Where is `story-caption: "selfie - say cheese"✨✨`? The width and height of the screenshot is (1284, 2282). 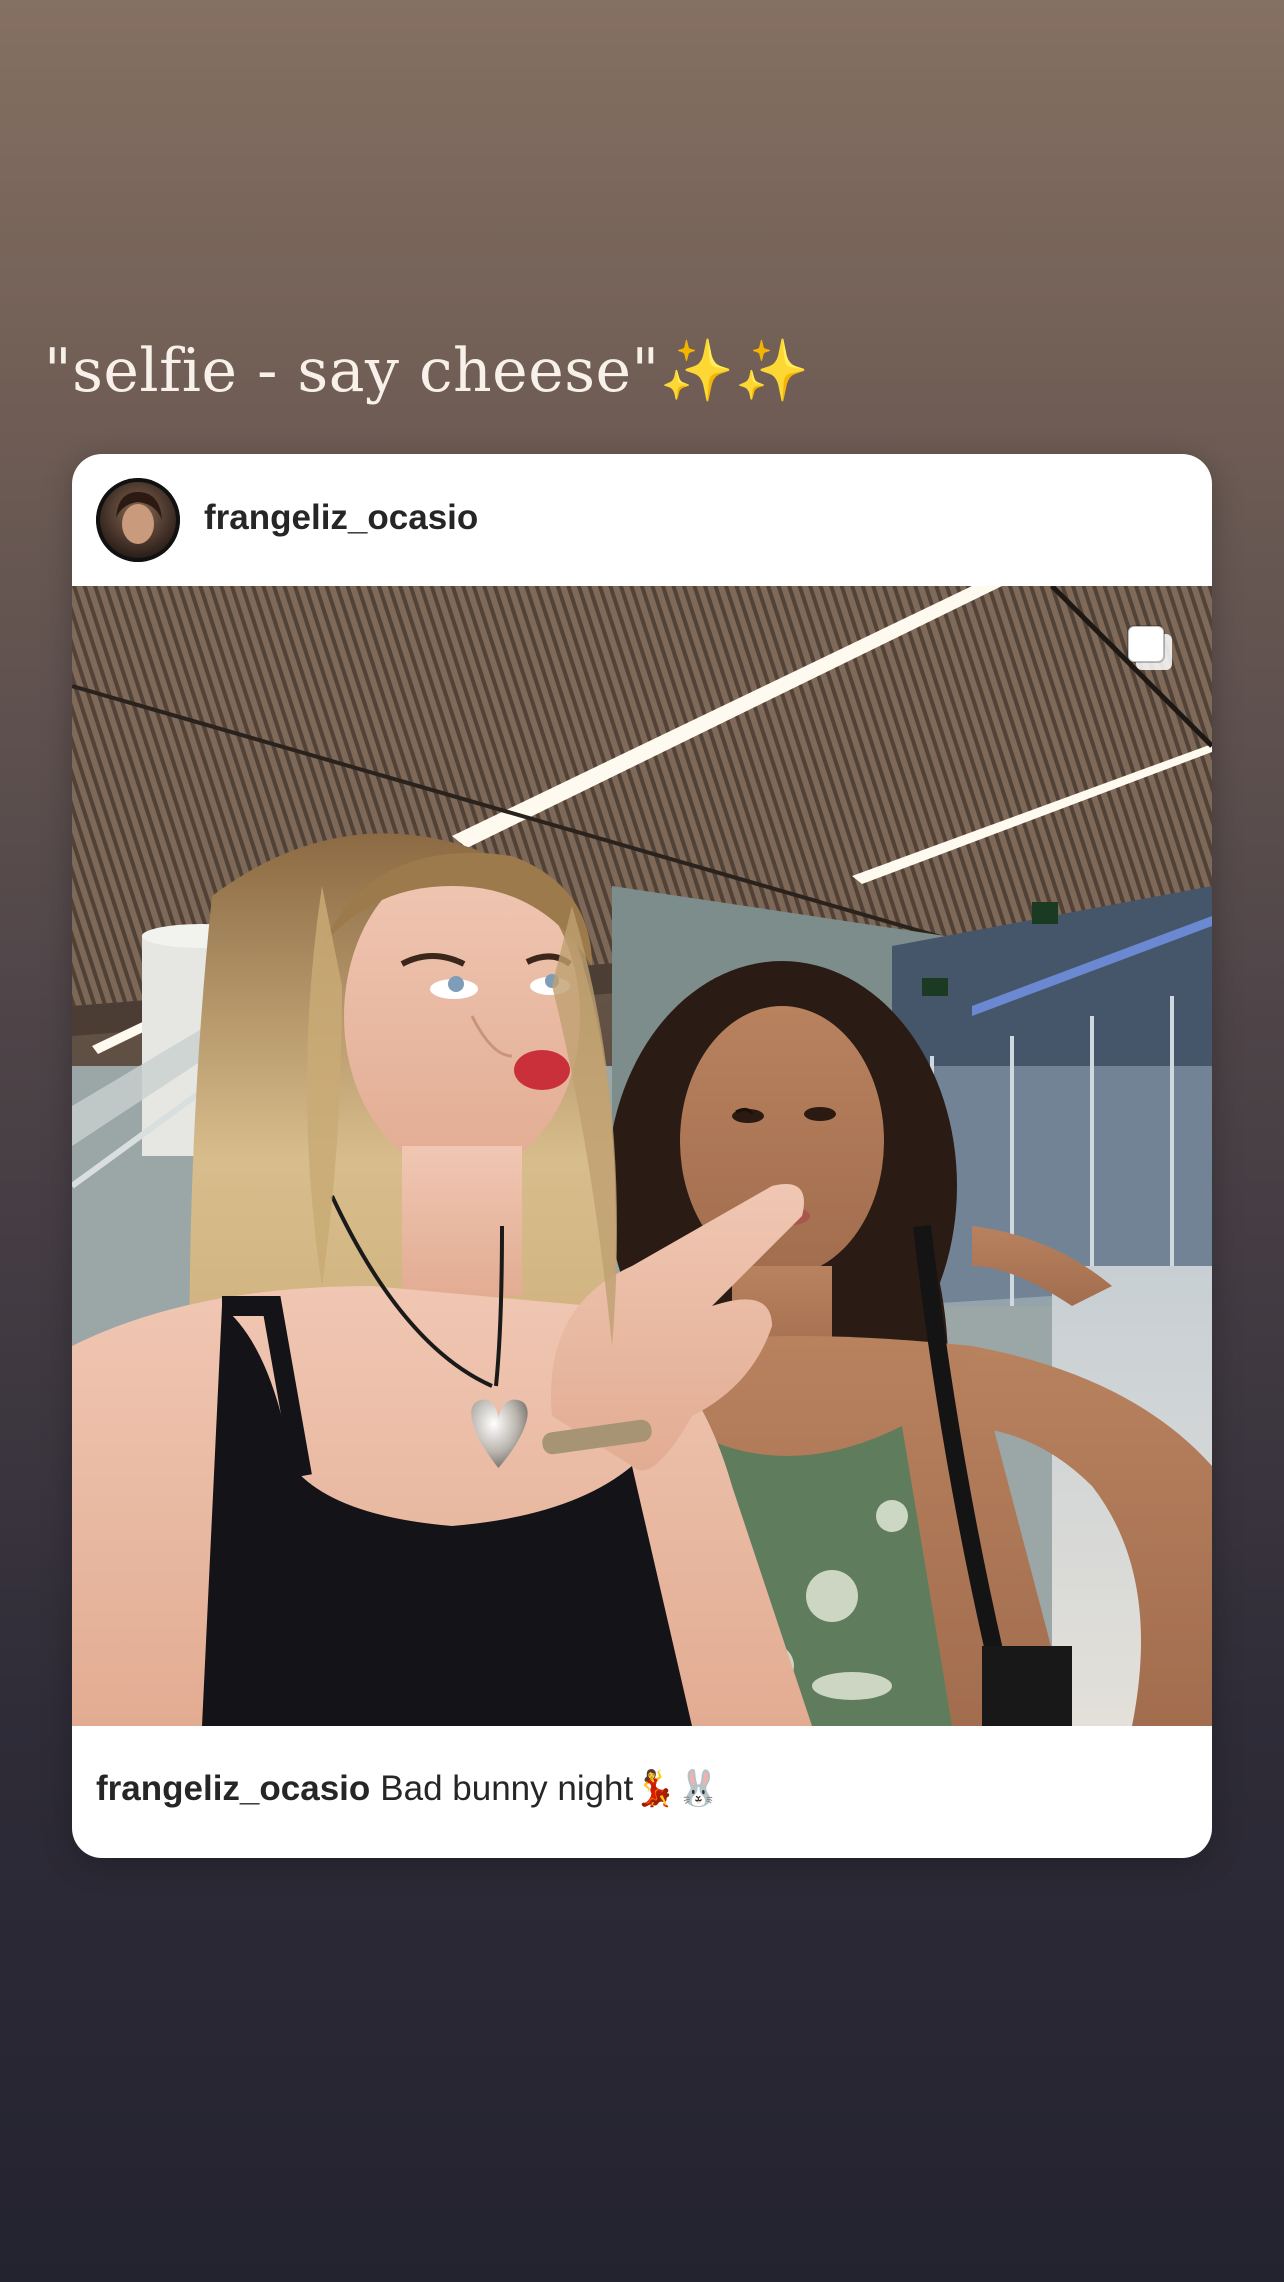 story-caption: "selfie - say cheese"✨✨ is located at coordinates (427, 371).